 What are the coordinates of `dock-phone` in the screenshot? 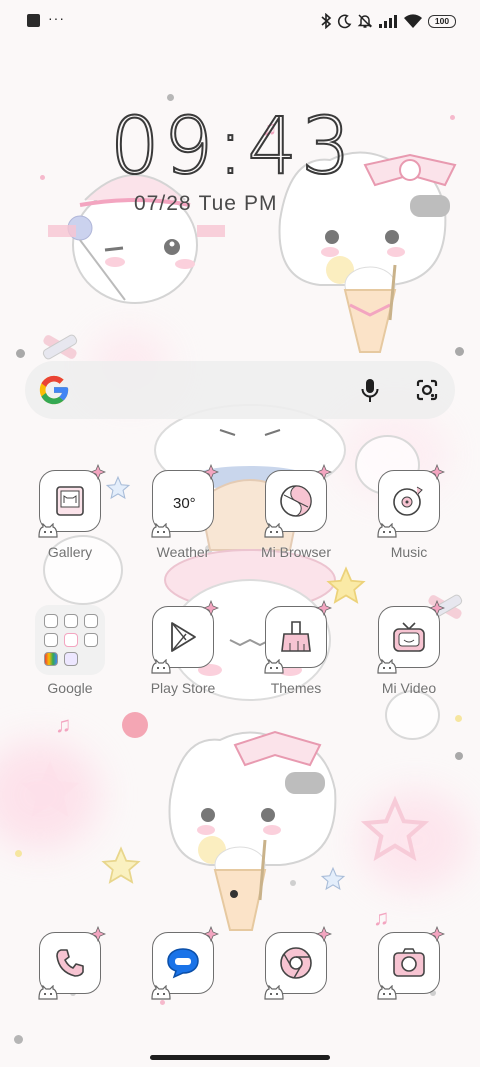 It's located at (70, 963).